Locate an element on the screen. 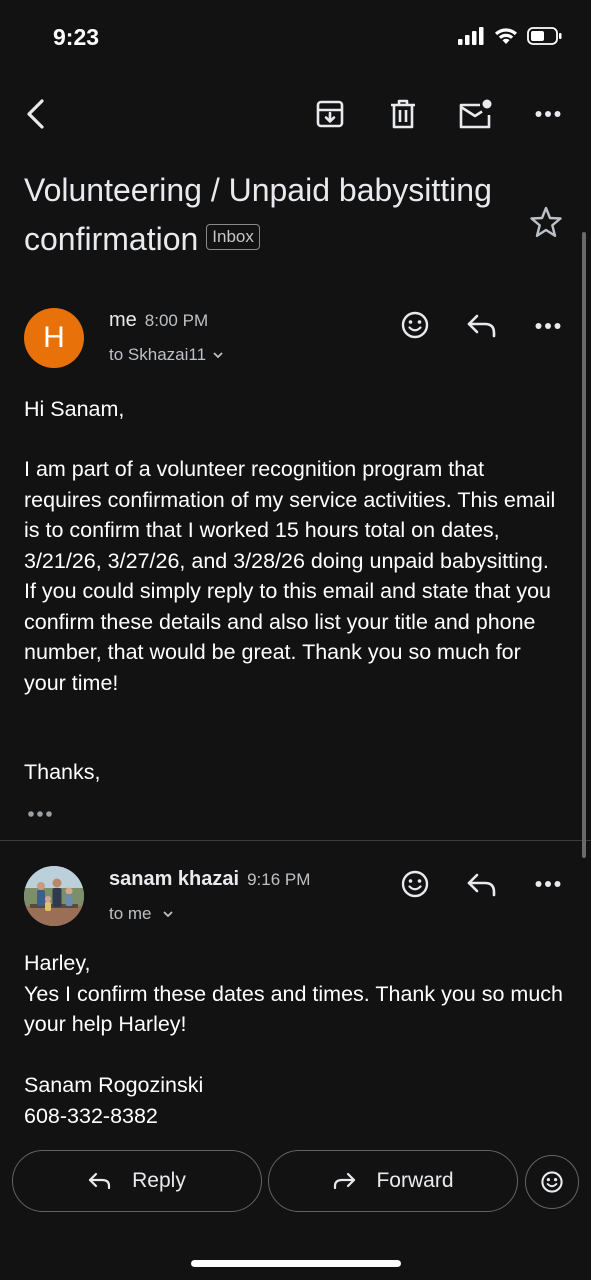  profile-photo-icon is located at coordinates (54, 896).